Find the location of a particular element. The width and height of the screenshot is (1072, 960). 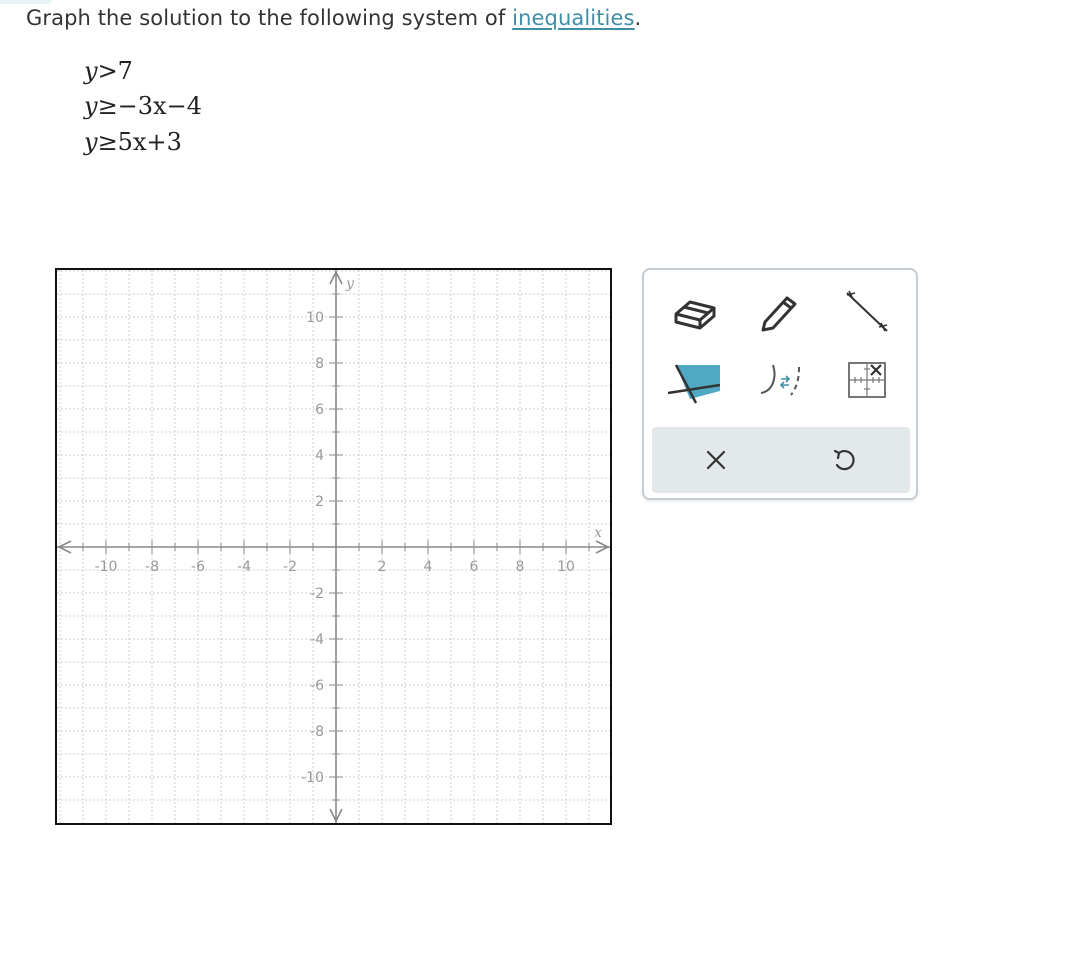

clear-graph-tool-button is located at coordinates (867, 380).